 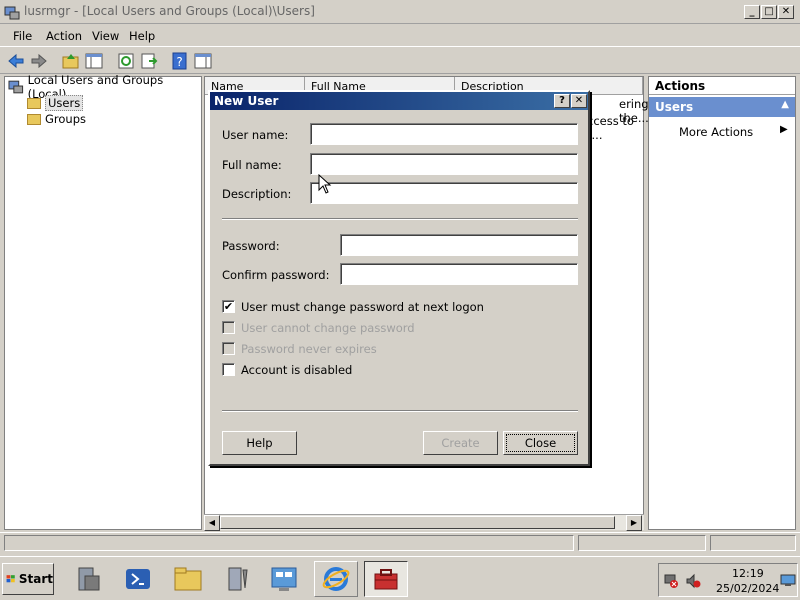 What do you see at coordinates (362, 307) in the screenshot?
I see `must-change-password-label: User must change password at next logon` at bounding box center [362, 307].